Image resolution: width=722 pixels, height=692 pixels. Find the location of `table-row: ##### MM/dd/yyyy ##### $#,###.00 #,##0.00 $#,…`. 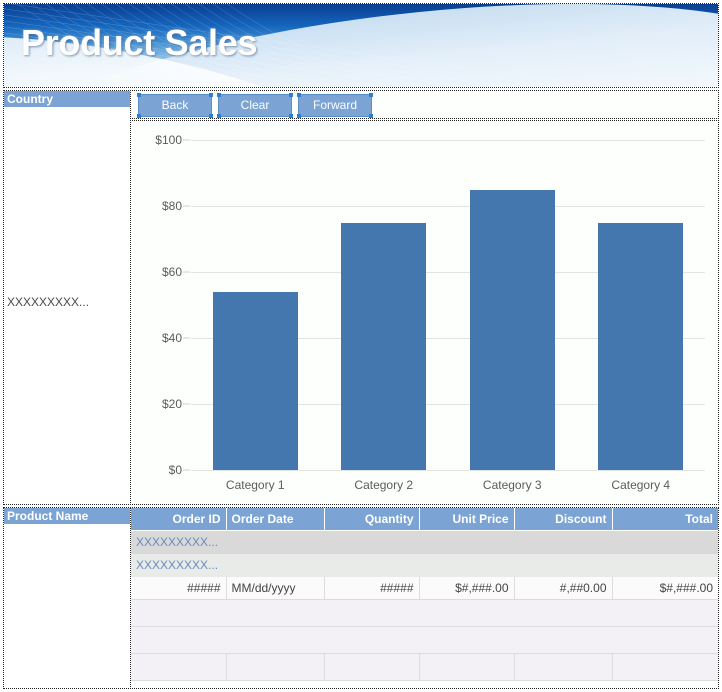

table-row: ##### MM/dd/yyyy ##### $#,###.00 #,##0.00 $#,… is located at coordinates (424, 588).